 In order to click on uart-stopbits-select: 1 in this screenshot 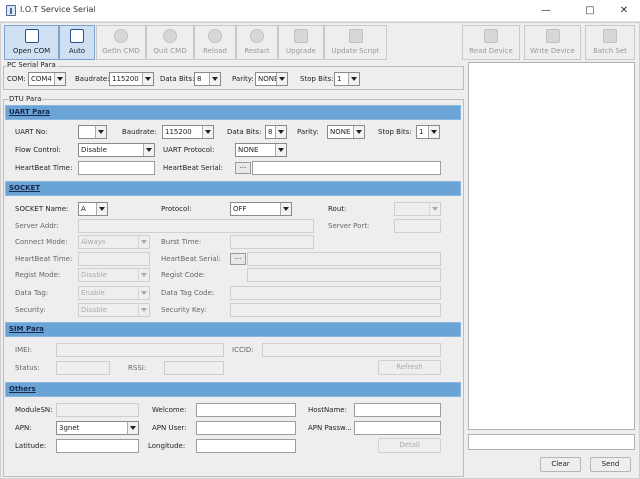, I will do `click(428, 132)`.